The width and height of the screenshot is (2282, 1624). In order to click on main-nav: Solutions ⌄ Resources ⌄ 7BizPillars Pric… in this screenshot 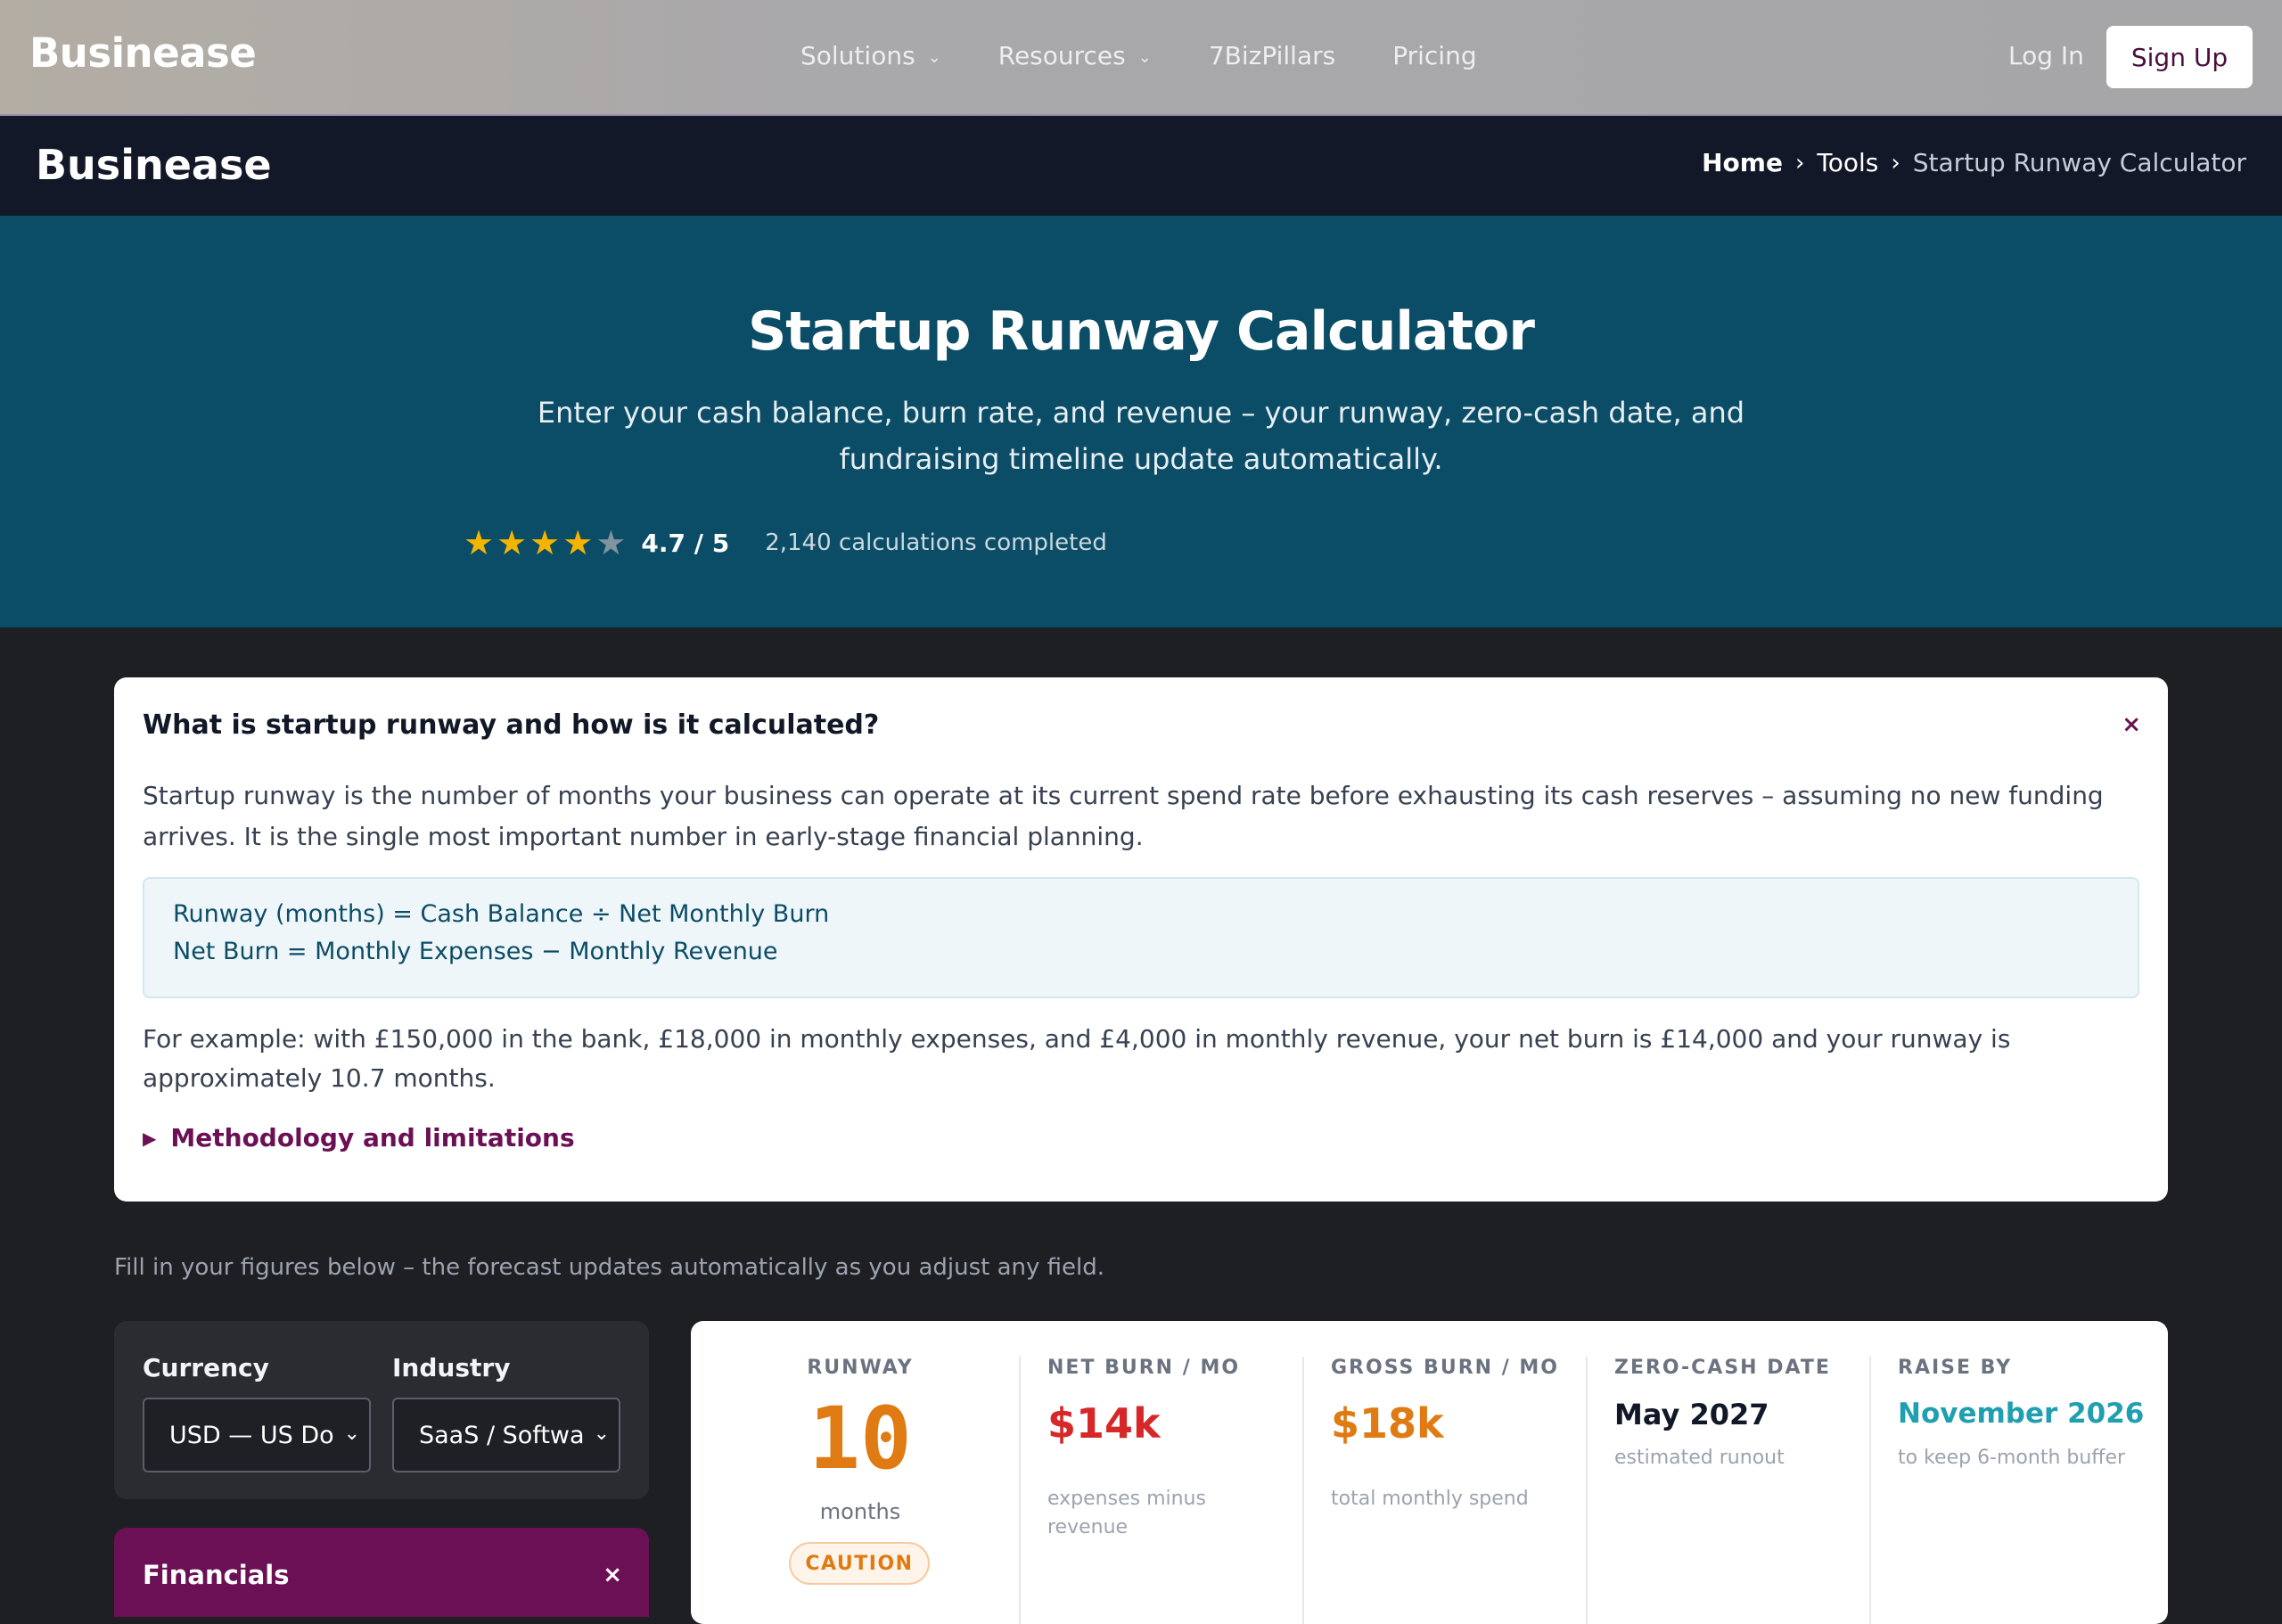, I will do `click(1167, 55)`.